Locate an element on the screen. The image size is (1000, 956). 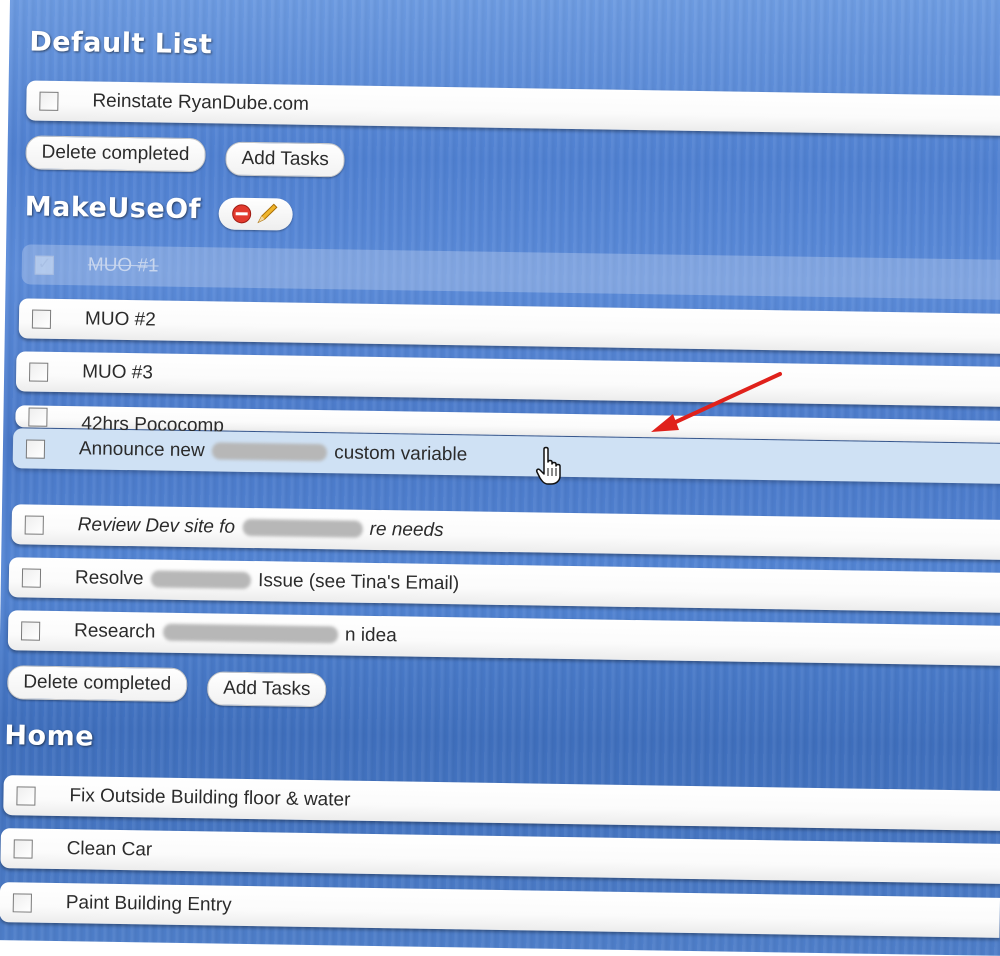
list-actions is located at coordinates (255, 214).